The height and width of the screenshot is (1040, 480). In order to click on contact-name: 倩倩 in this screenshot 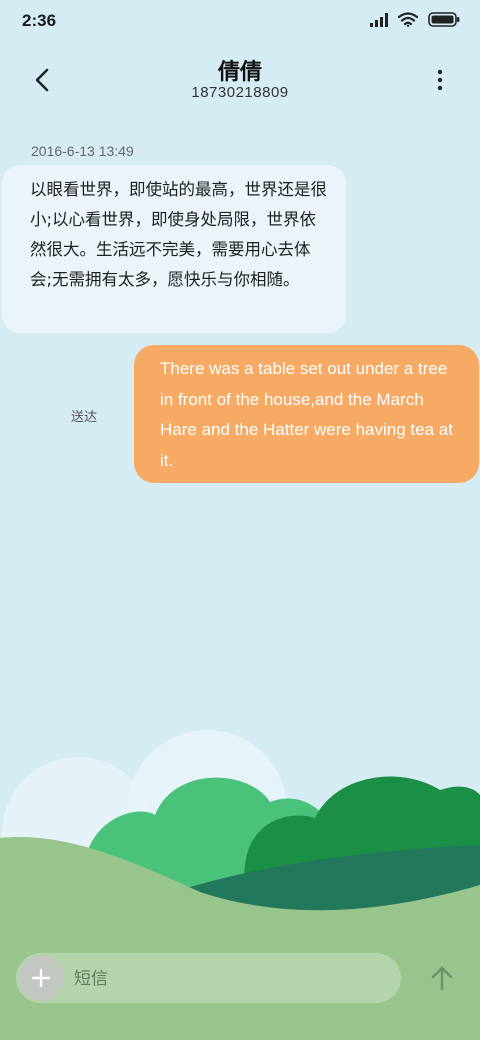, I will do `click(239, 72)`.